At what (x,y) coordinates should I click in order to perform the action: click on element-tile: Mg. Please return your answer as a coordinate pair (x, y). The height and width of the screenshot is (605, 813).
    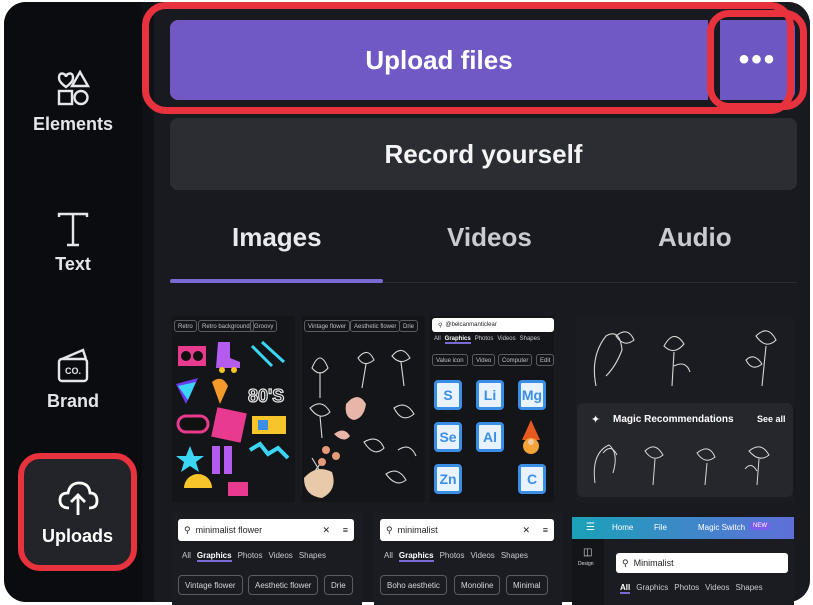
    Looking at the image, I should click on (532, 395).